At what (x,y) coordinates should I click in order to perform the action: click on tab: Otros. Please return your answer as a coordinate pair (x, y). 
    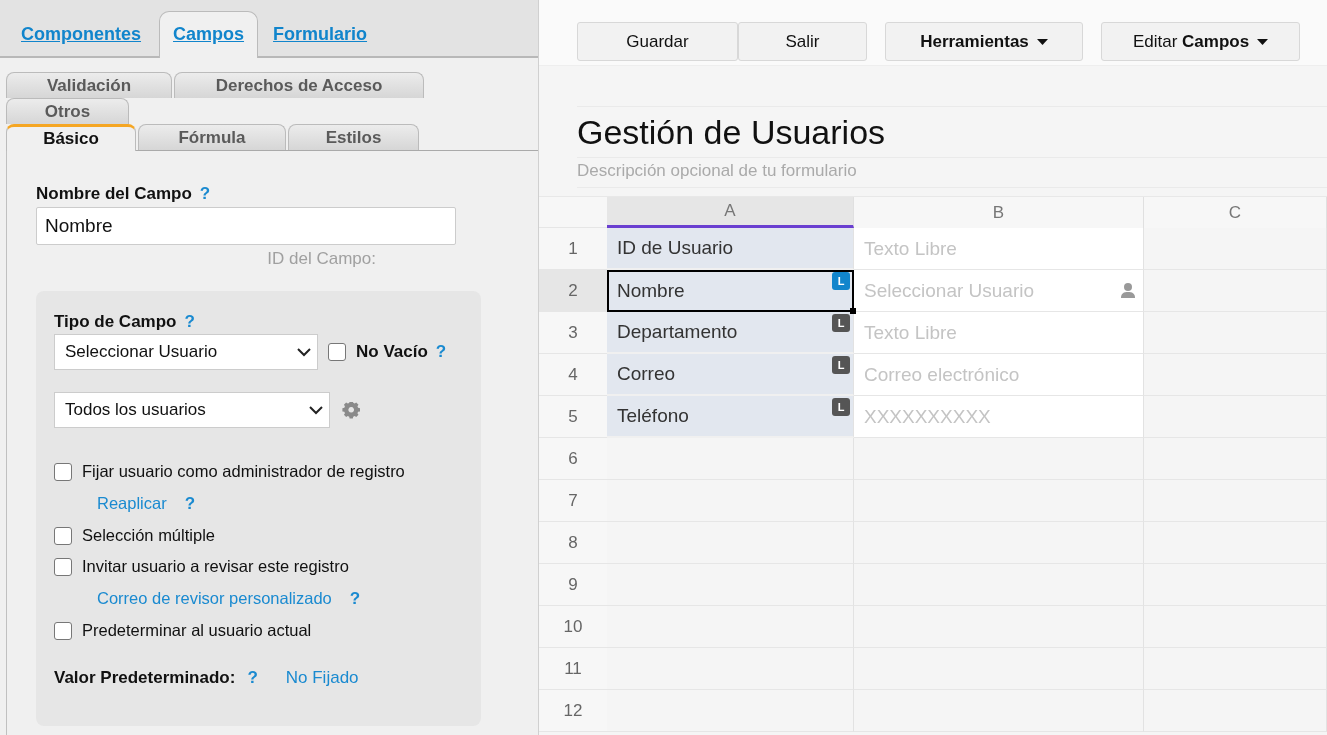
    Looking at the image, I should click on (67, 111).